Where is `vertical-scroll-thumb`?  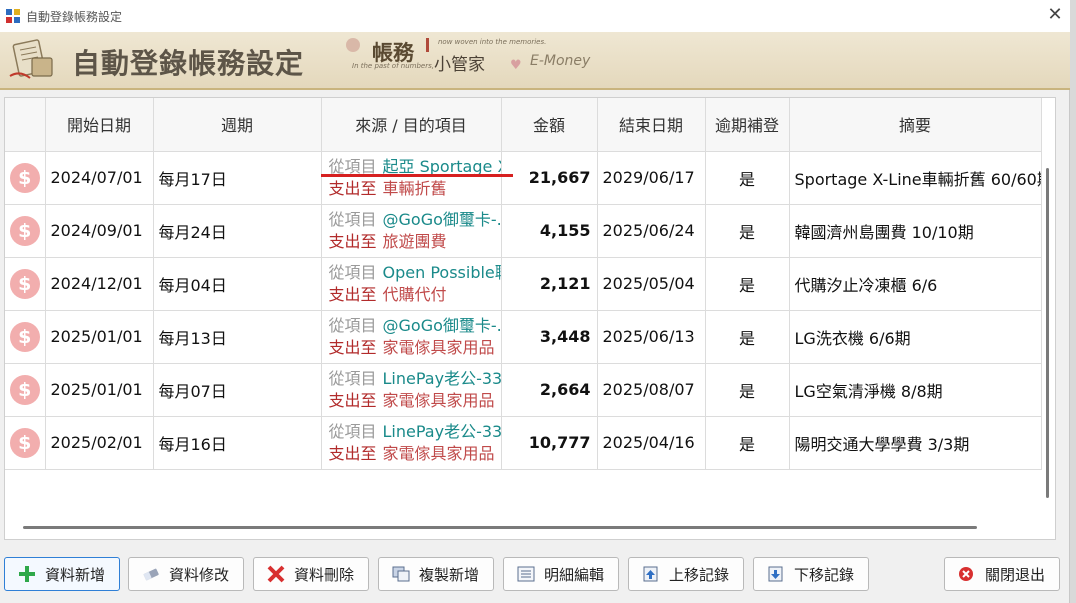
vertical-scroll-thumb is located at coordinates (1047, 333).